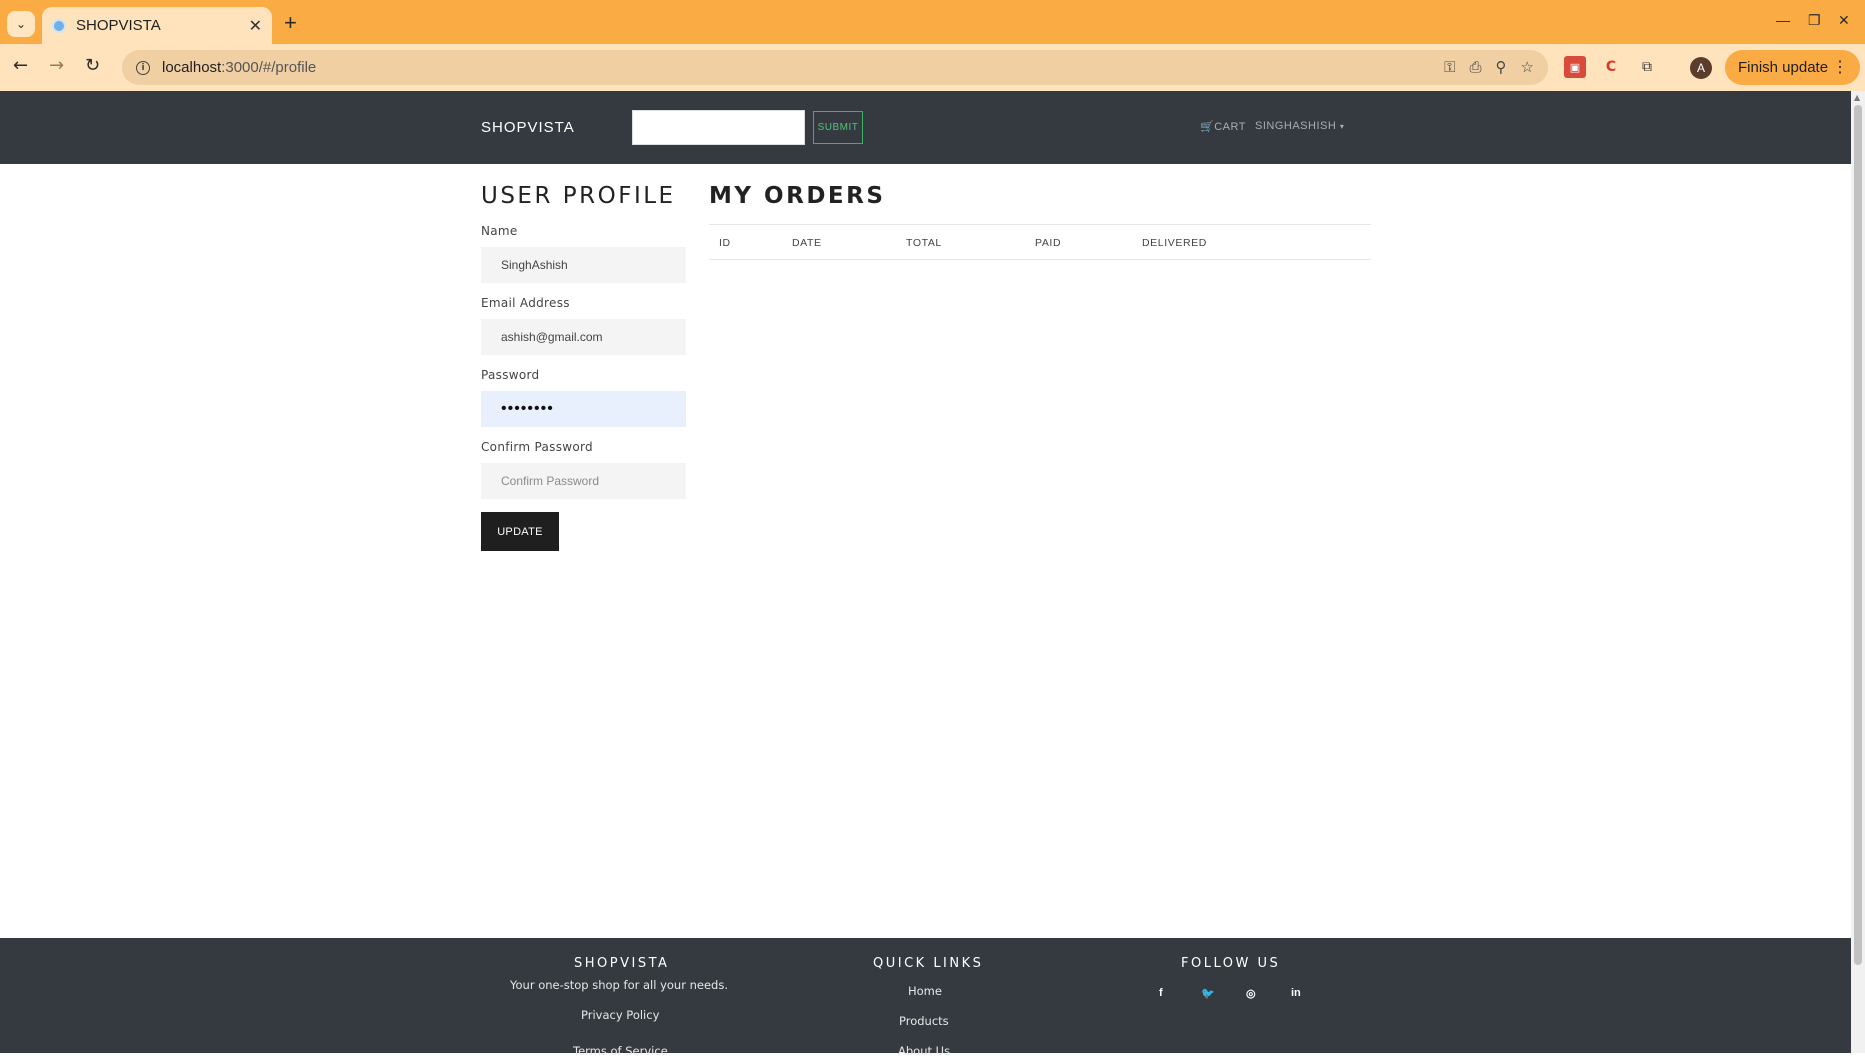 The height and width of the screenshot is (1058, 1865). I want to click on new-tab-button: +, so click(290, 23).